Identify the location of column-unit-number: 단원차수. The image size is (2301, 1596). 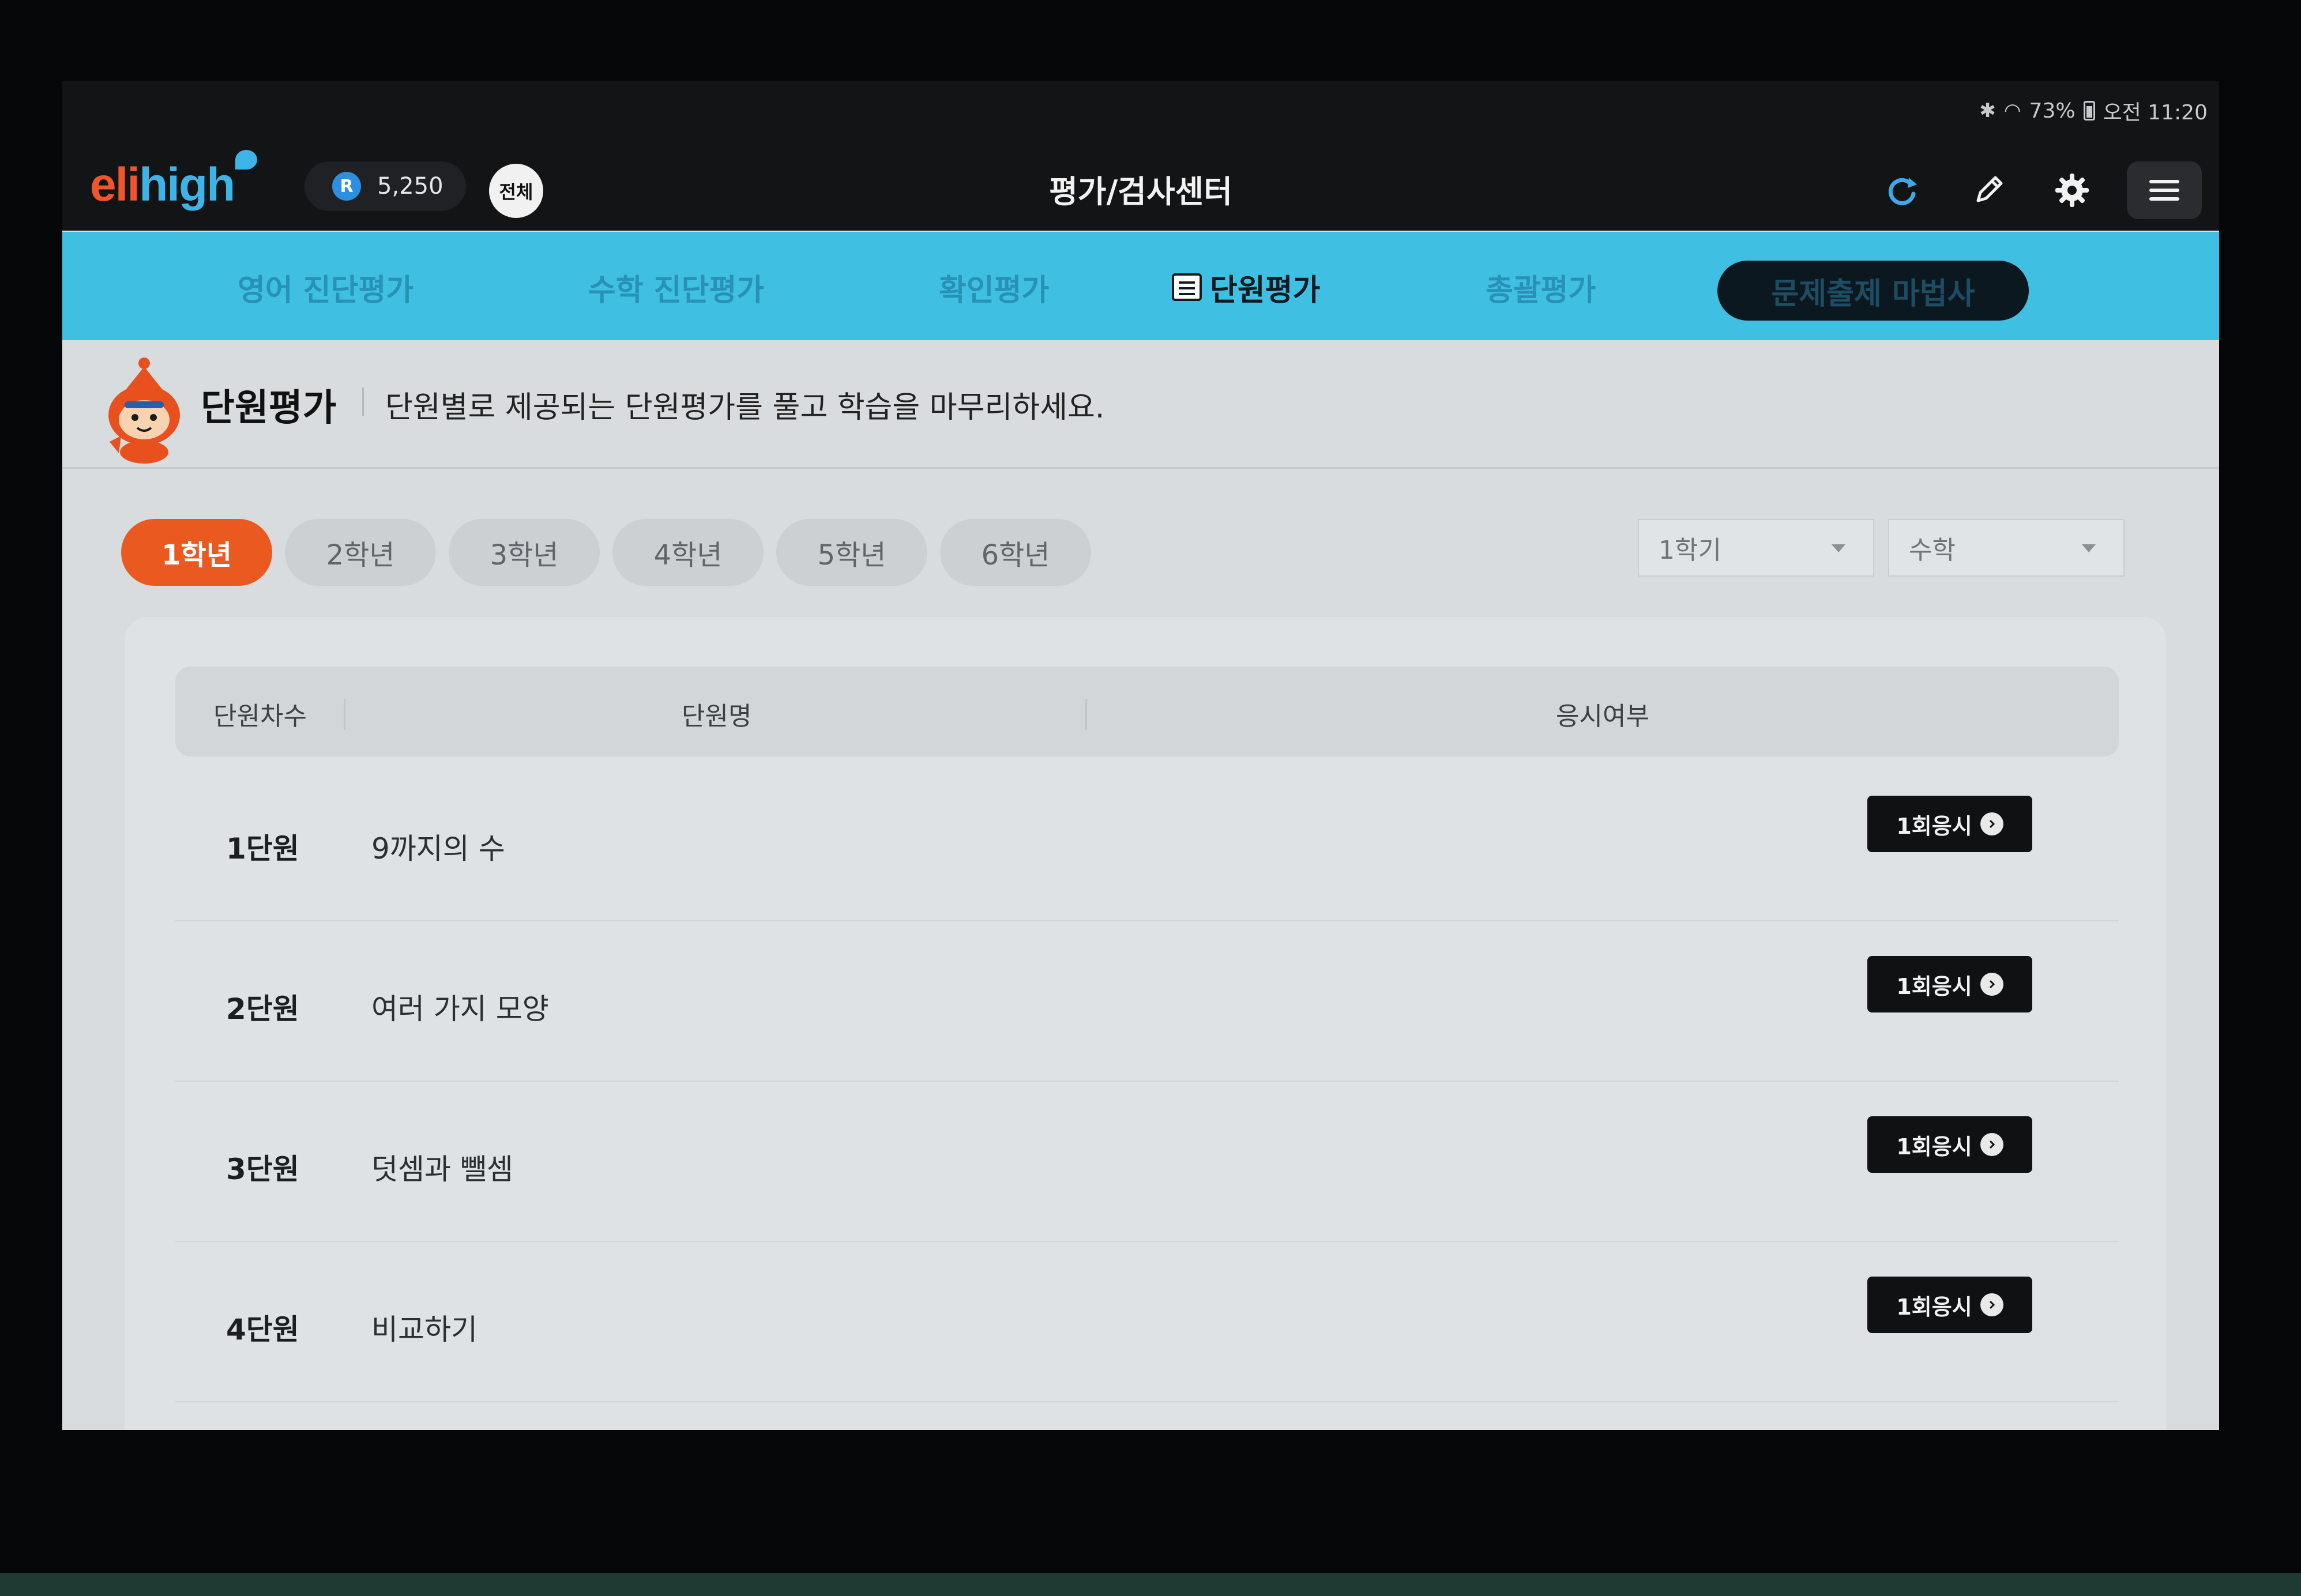
(260, 716).